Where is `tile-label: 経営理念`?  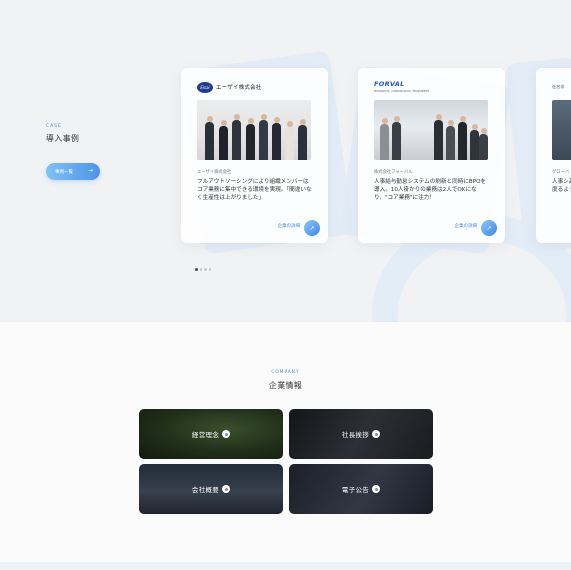 tile-label: 経営理念 is located at coordinates (205, 435).